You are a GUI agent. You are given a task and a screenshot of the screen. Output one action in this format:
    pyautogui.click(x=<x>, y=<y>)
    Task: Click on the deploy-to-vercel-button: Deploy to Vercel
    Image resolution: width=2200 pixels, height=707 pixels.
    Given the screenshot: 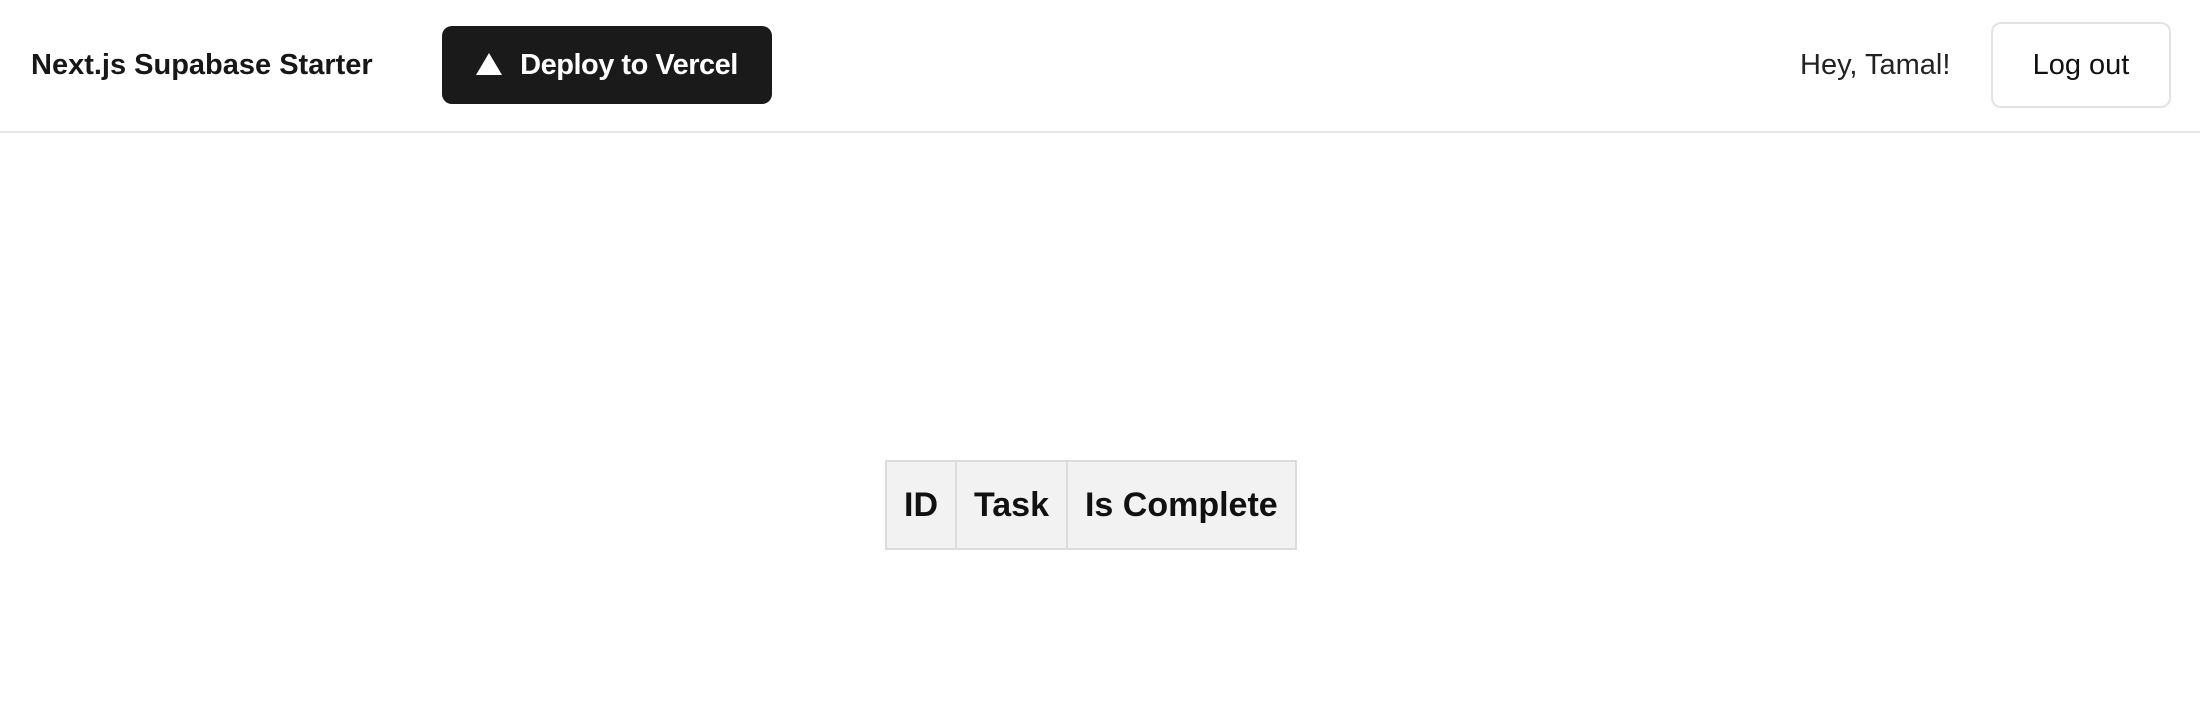 What is the action you would take?
    pyautogui.click(x=607, y=65)
    